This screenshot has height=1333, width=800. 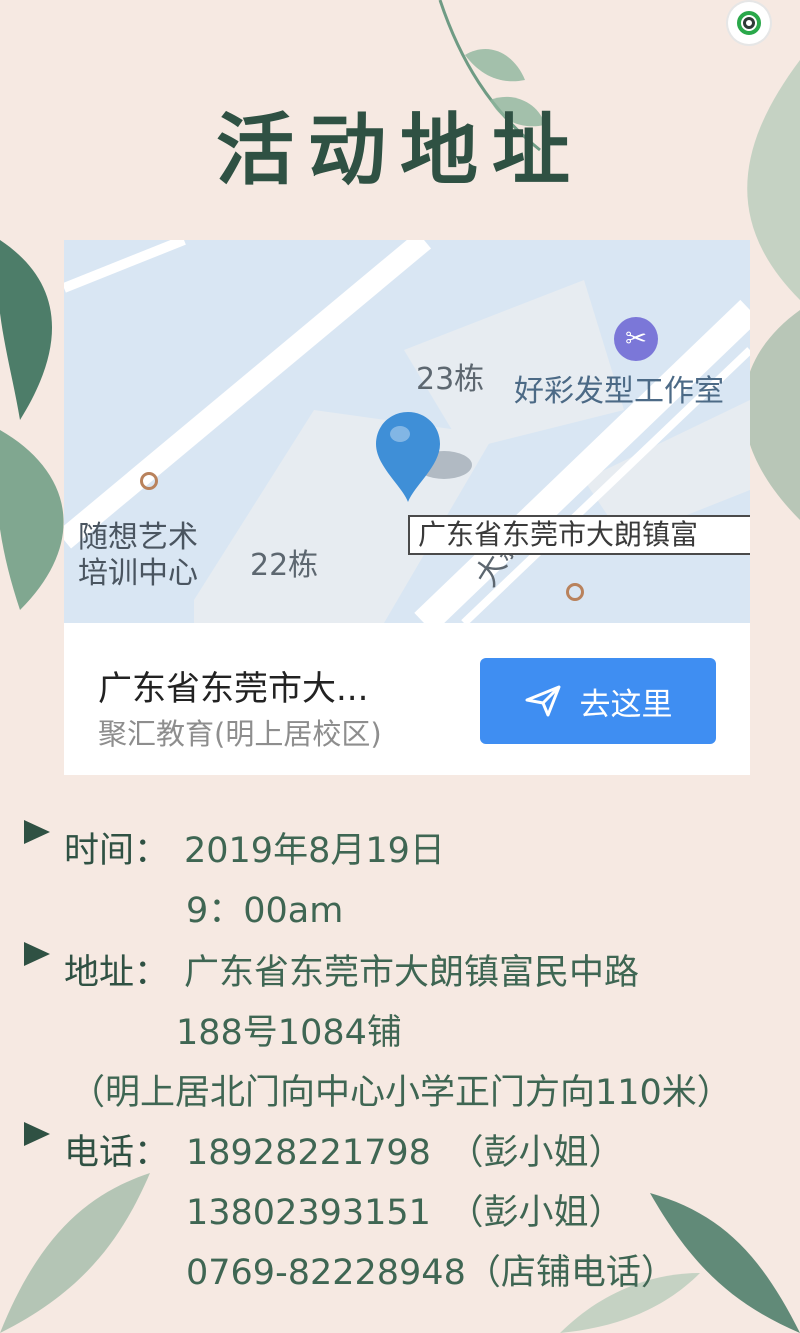 I want to click on location-subtitle: 聚汇教育(明上居校区), so click(x=240, y=734).